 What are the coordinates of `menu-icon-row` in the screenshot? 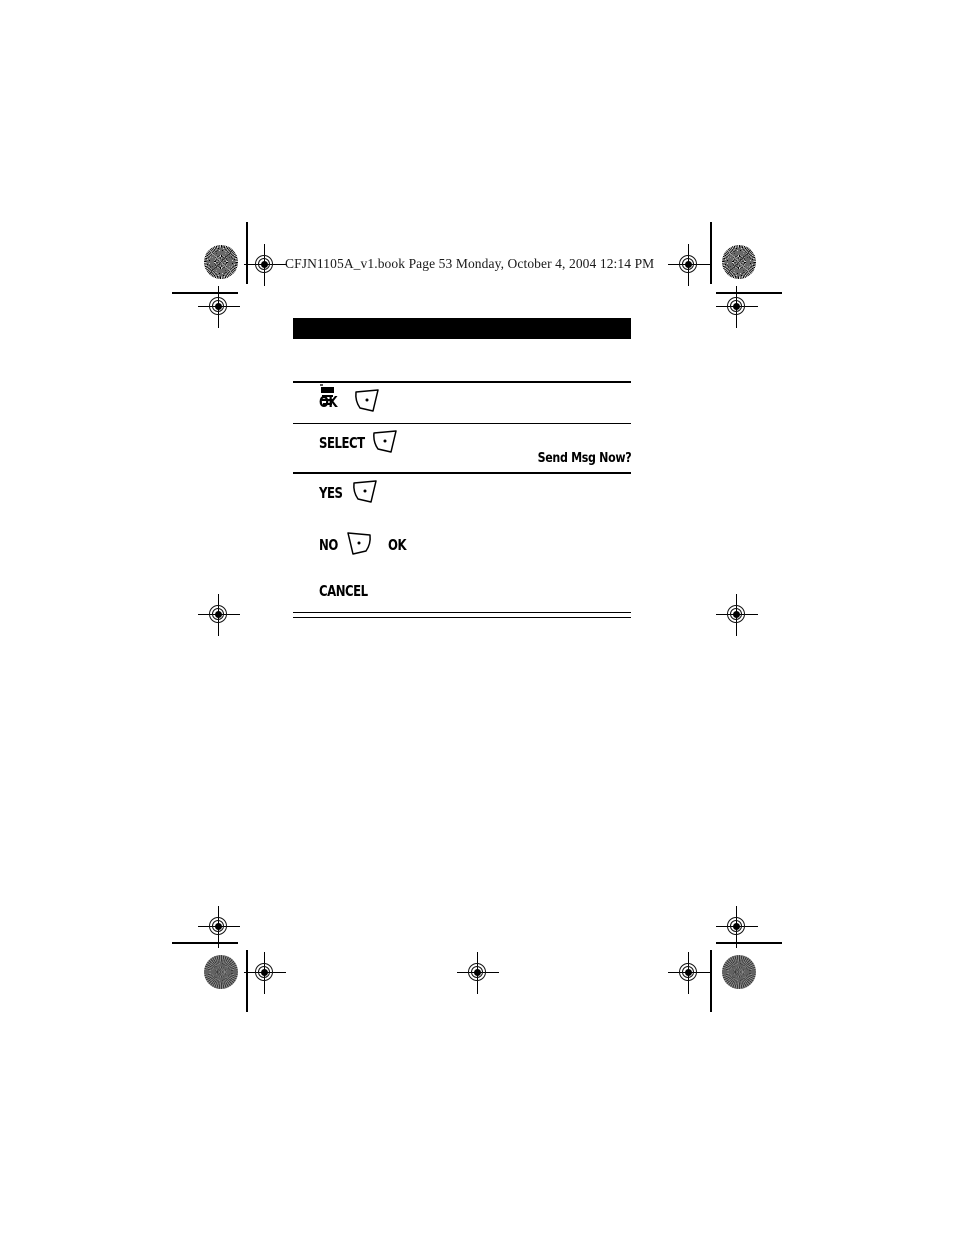 It's located at (462, 372).